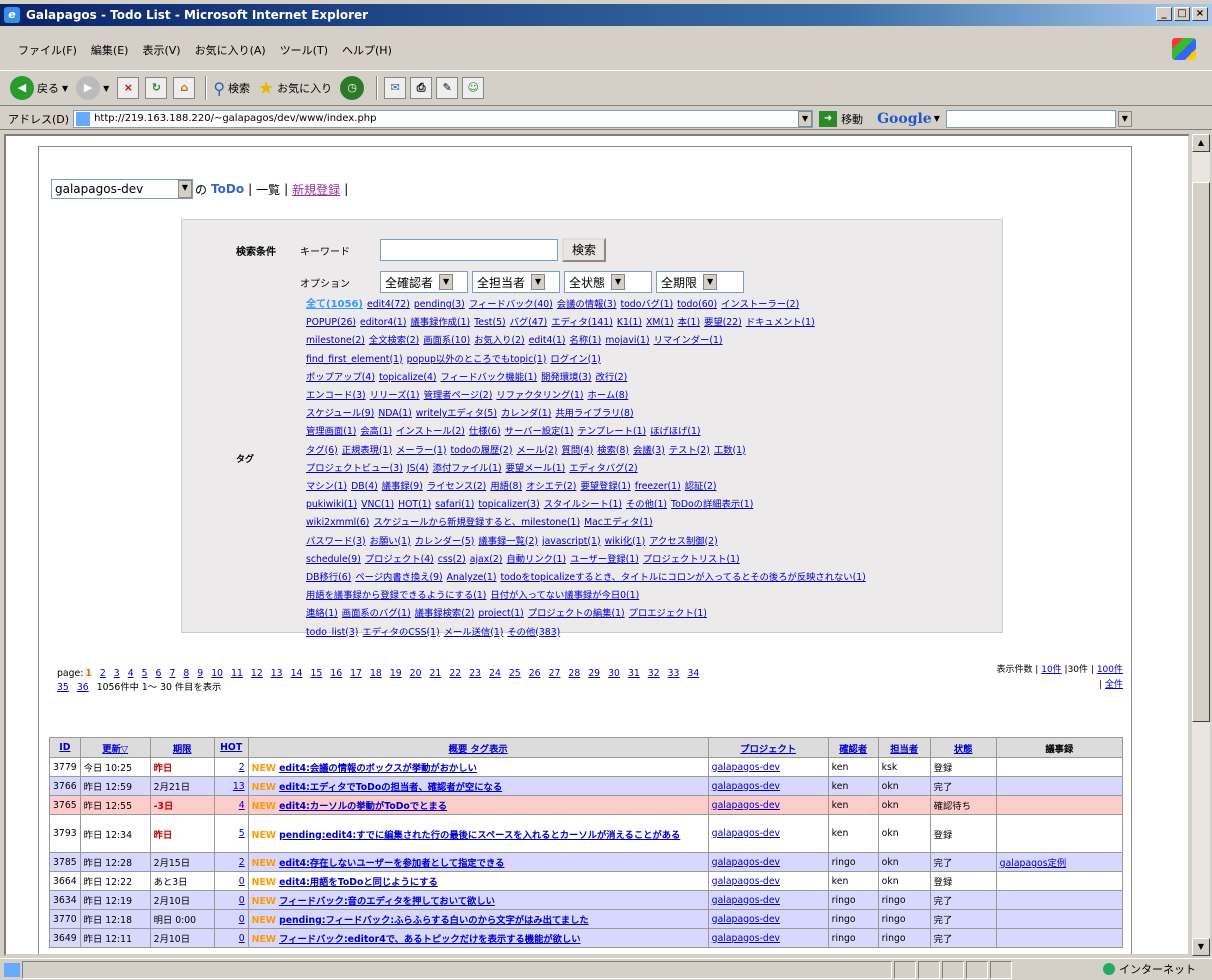 This screenshot has height=980, width=1212. I want to click on tag-link: ライセンス(2), so click(456, 486).